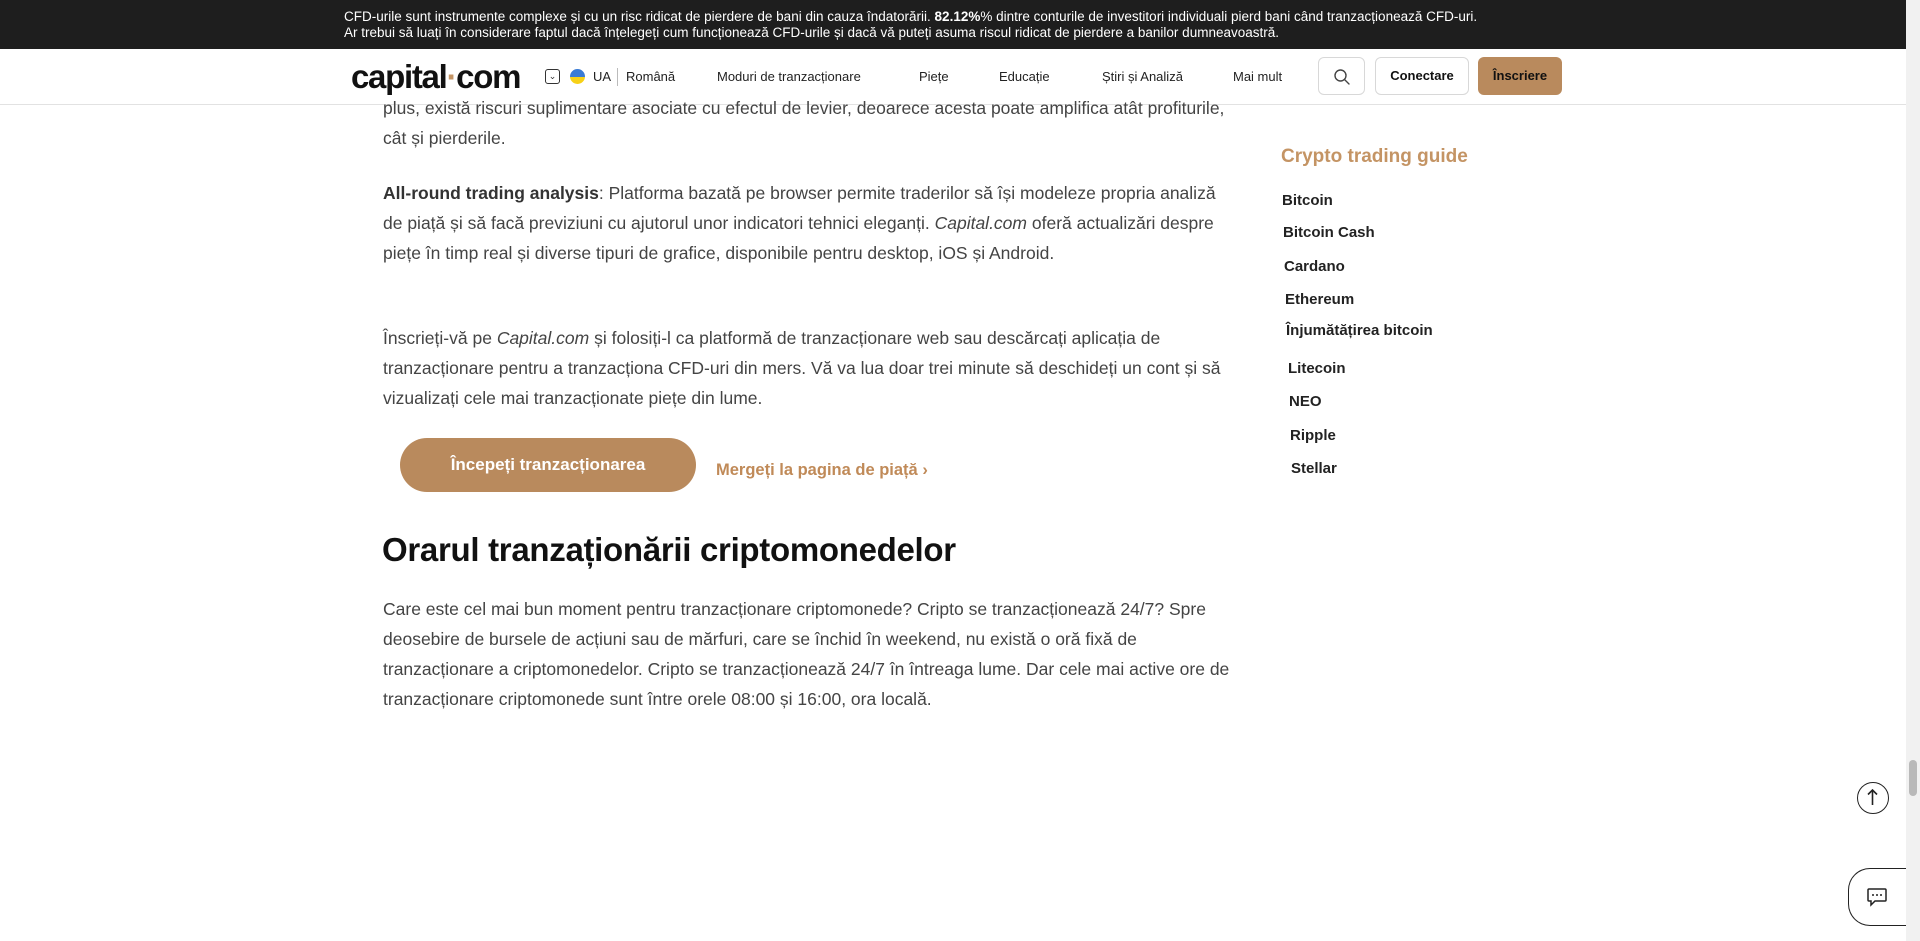 Image resolution: width=1920 pixels, height=941 pixels. Describe the element at coordinates (577, 76) in the screenshot. I see `ukraine-flag-icon` at that location.